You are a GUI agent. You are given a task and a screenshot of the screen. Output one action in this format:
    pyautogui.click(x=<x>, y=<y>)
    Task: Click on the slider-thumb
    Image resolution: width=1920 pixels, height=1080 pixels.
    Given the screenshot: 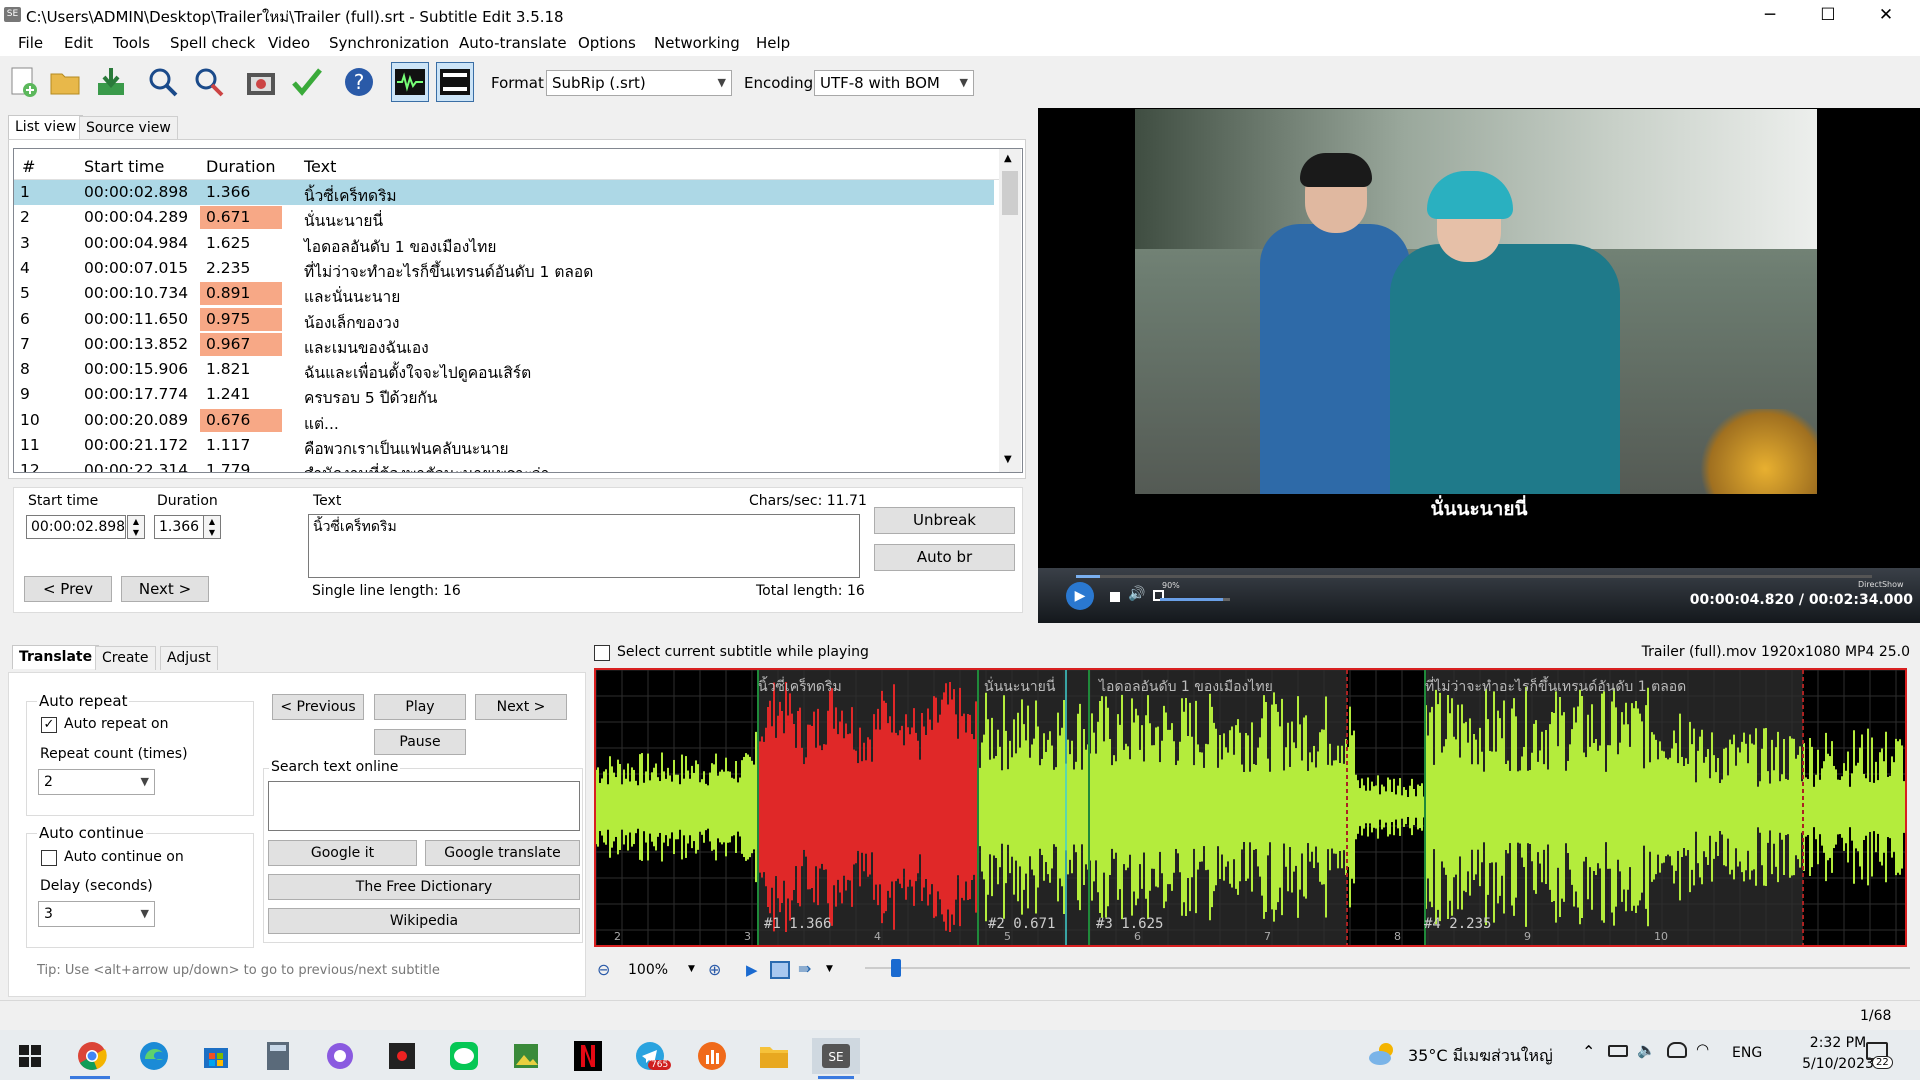 What is the action you would take?
    pyautogui.click(x=896, y=968)
    